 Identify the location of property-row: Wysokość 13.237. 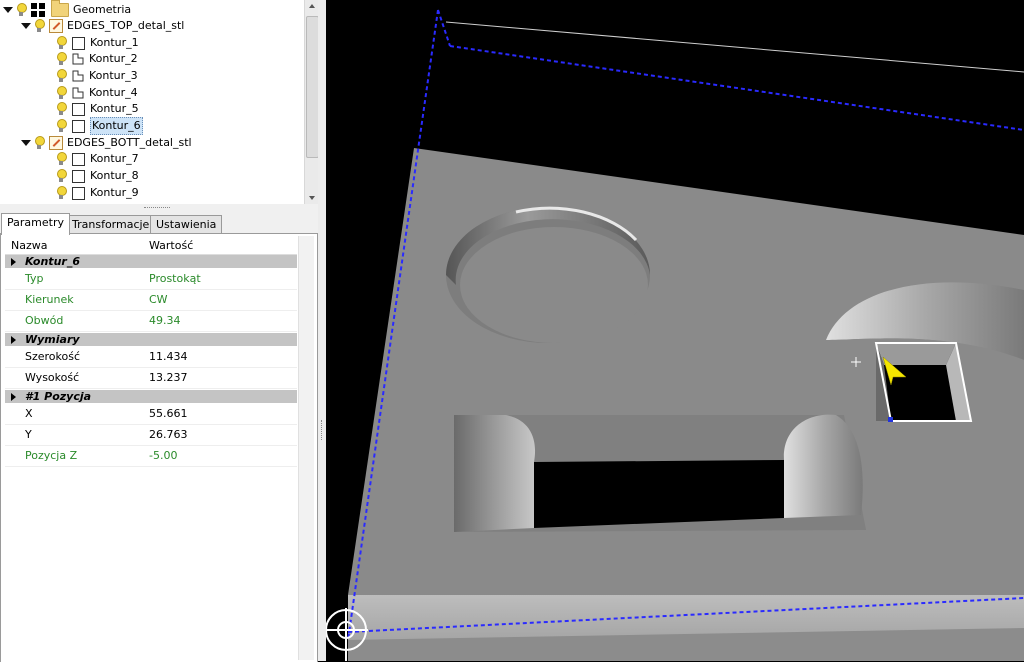
(151, 378).